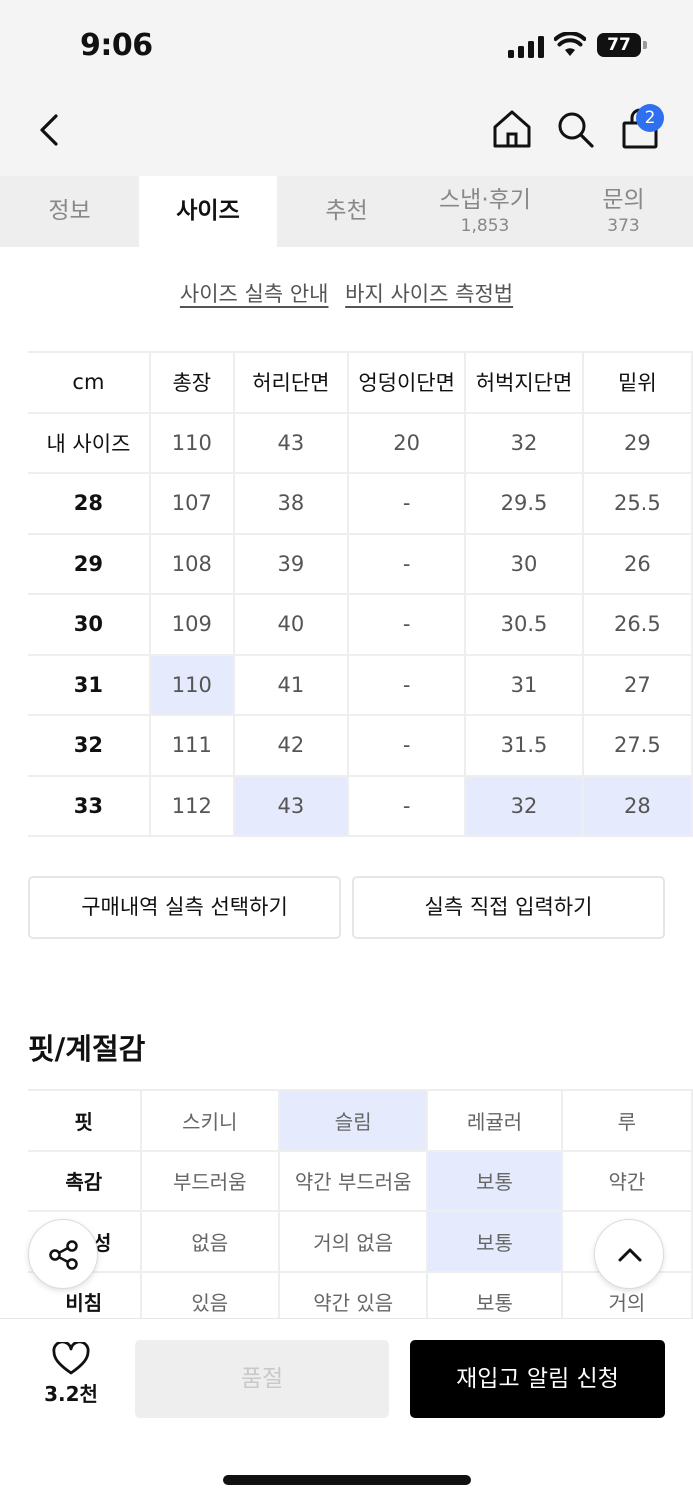 This screenshot has width=693, height=1500. I want to click on pants-measure-method-link: 바지 사이즈 측정법, so click(429, 294).